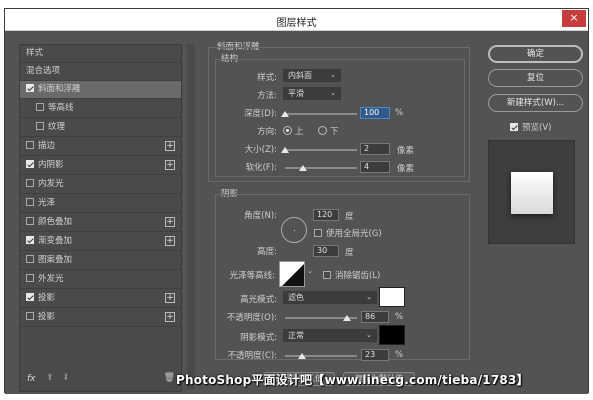 This screenshot has width=593, height=400. I want to click on fx-icon: fx, so click(31, 379).